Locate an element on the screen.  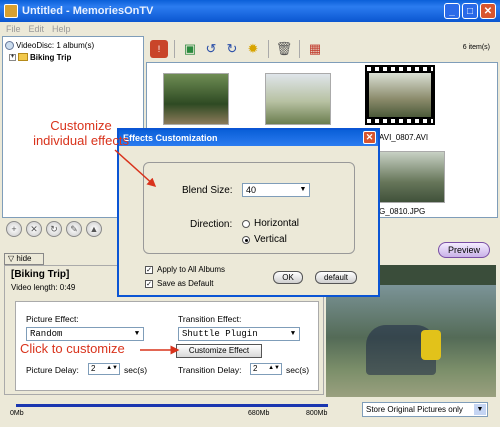
apply-all-label: Apply to All Albums is located at coordinates (191, 269).